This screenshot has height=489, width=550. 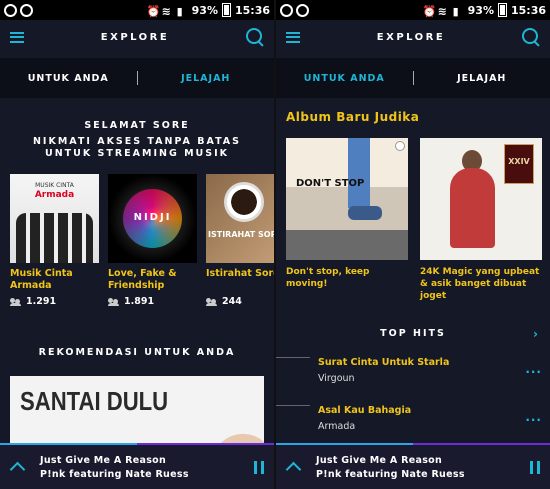 What do you see at coordinates (528, 10) in the screenshot?
I see `clock: 15:36` at bounding box center [528, 10].